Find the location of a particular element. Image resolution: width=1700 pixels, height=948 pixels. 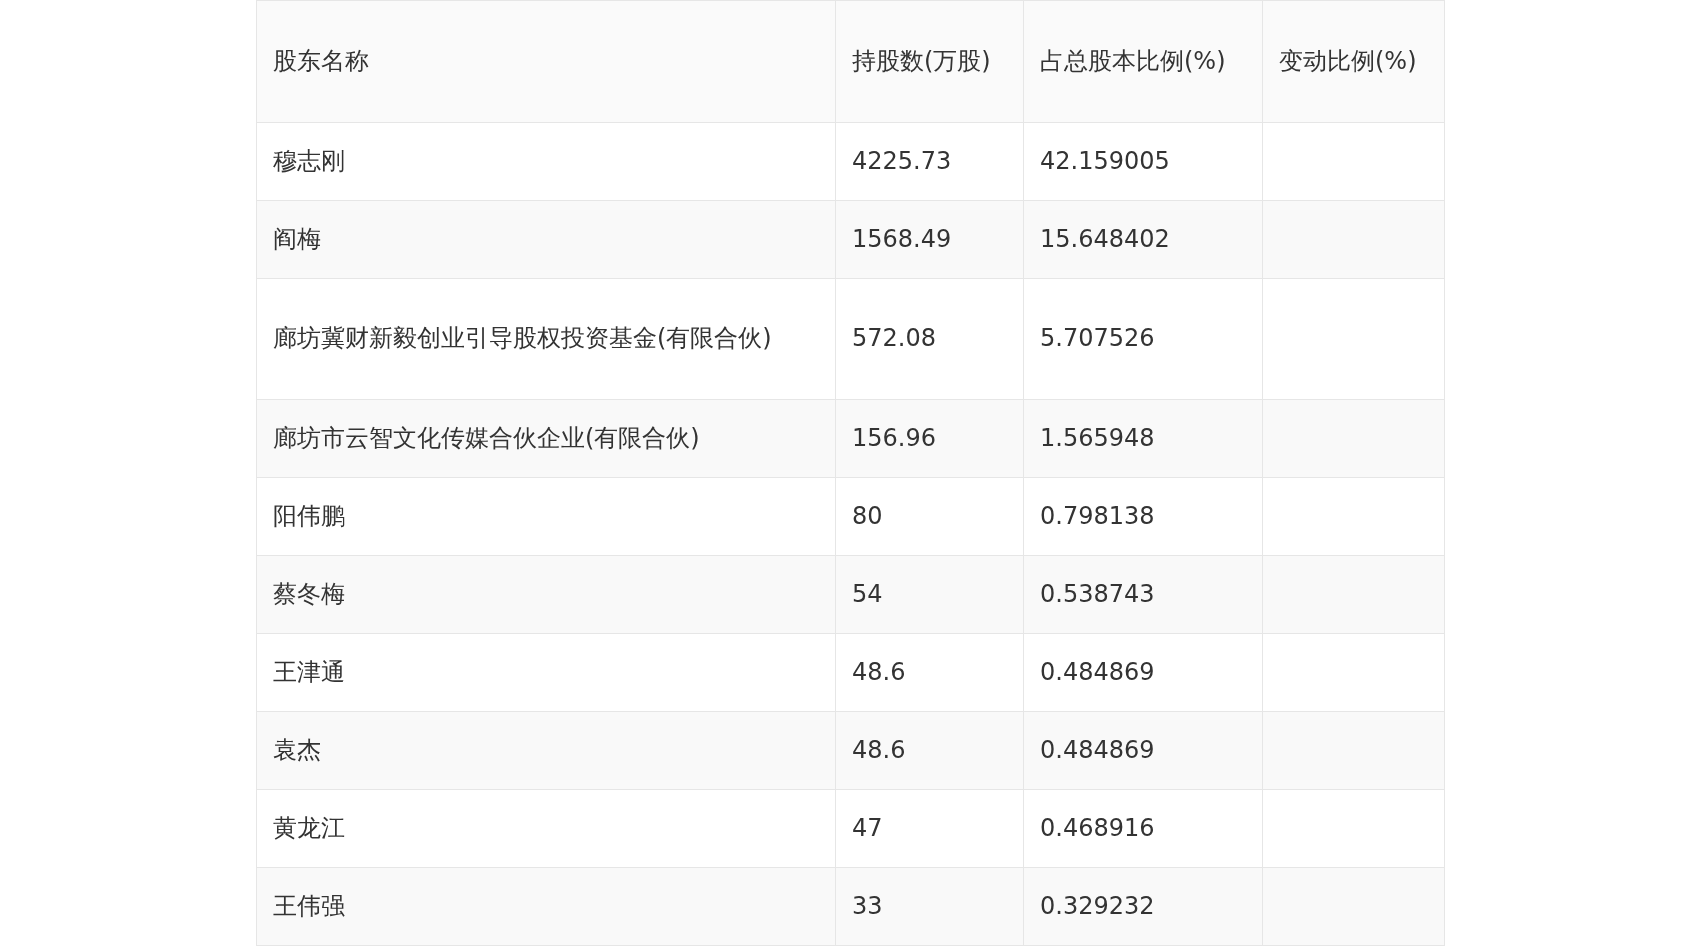

column-header: 占总股本比例(%) is located at coordinates (1143, 61).